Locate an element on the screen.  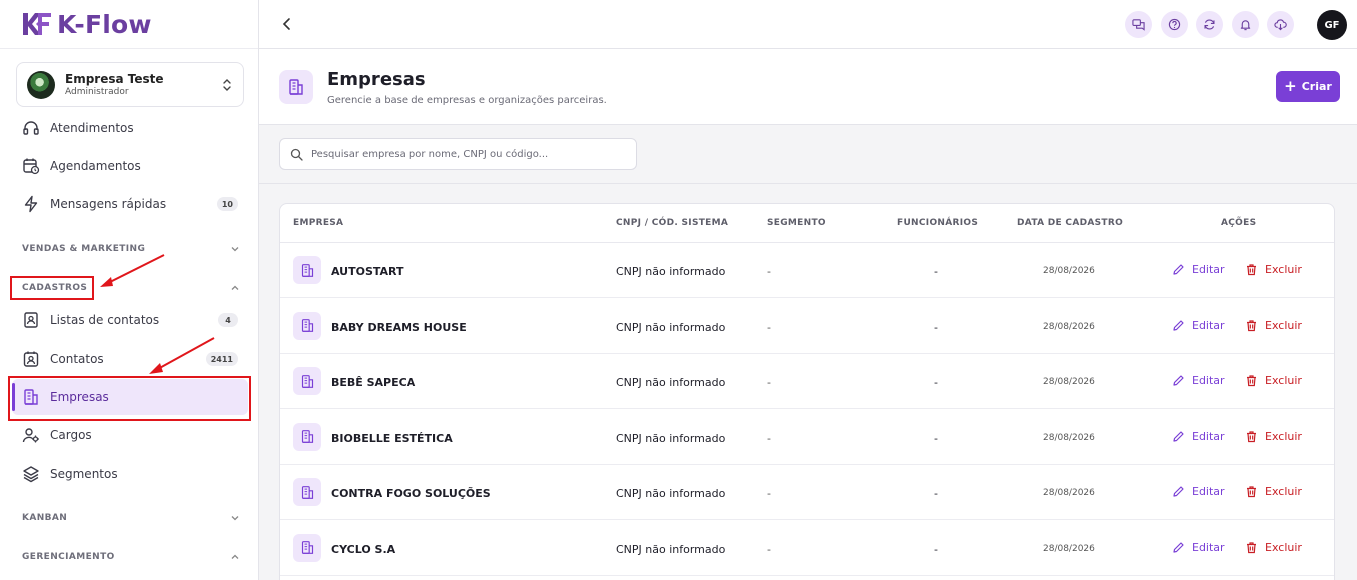
column-header-empresa: EMPRESA is located at coordinates (318, 223).